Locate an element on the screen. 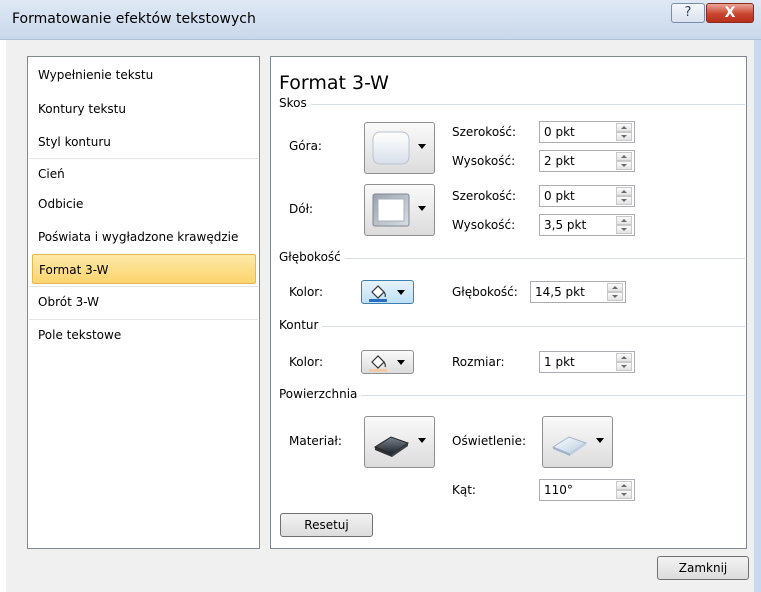 The height and width of the screenshot is (592, 761). bevel-bottom-height-spinner: 3,5 pkt is located at coordinates (587, 225).